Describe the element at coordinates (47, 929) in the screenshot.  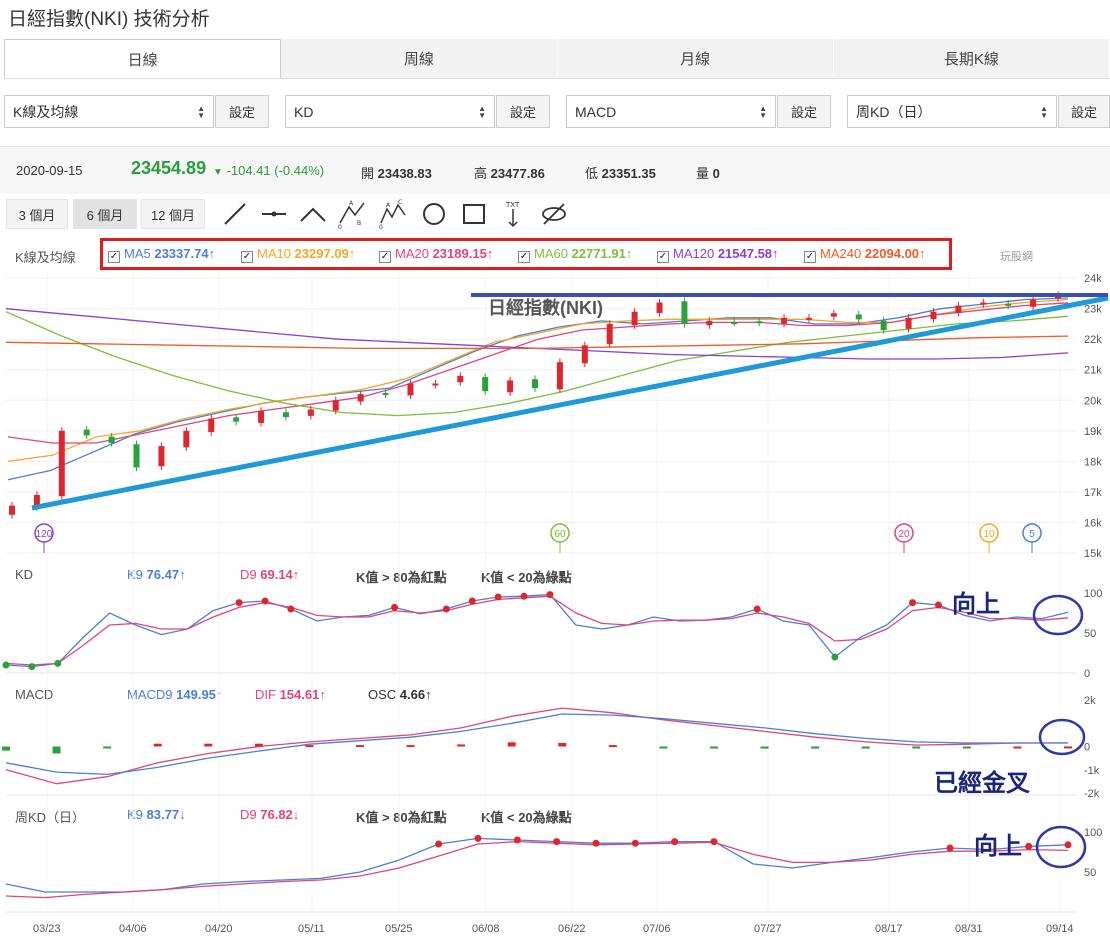
I see `x-tick-label: 03/23` at that location.